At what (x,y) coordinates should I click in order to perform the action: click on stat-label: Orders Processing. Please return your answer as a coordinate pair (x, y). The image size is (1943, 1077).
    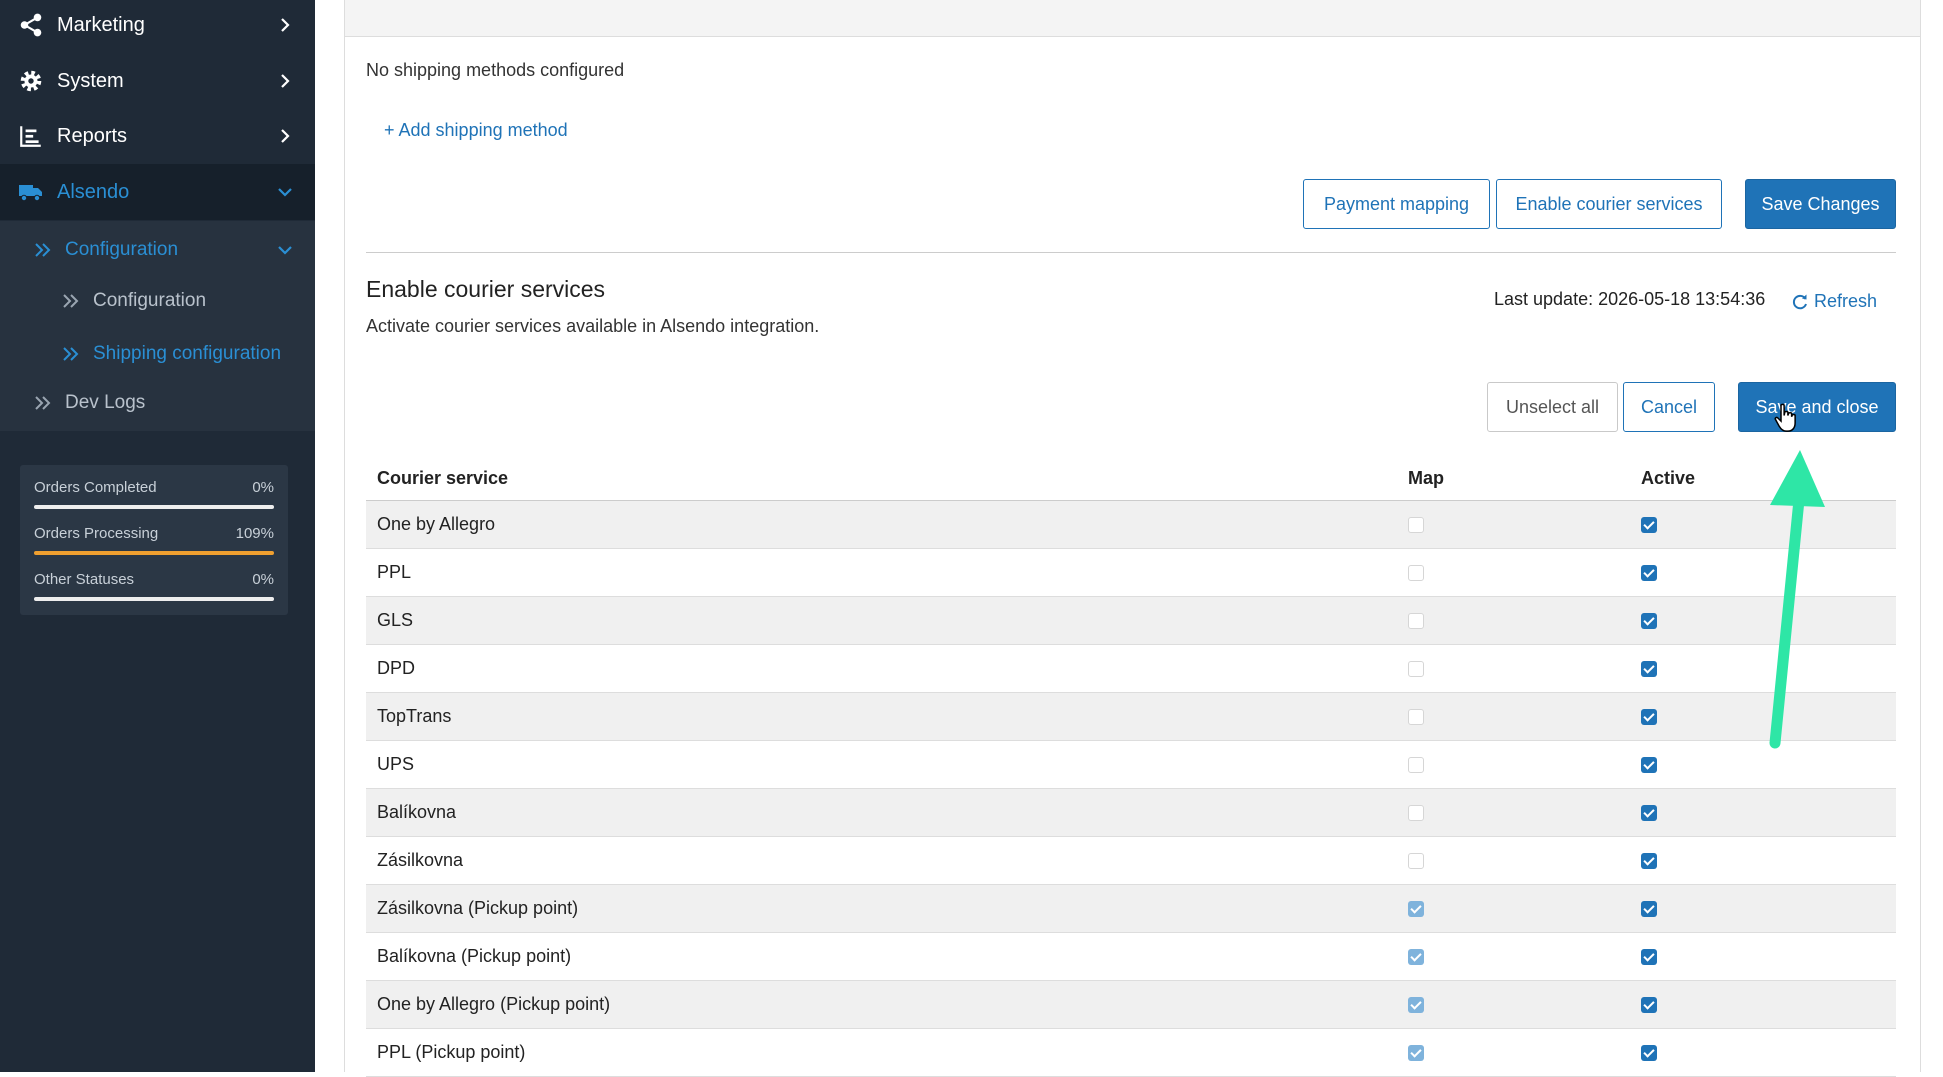
    Looking at the image, I should click on (96, 533).